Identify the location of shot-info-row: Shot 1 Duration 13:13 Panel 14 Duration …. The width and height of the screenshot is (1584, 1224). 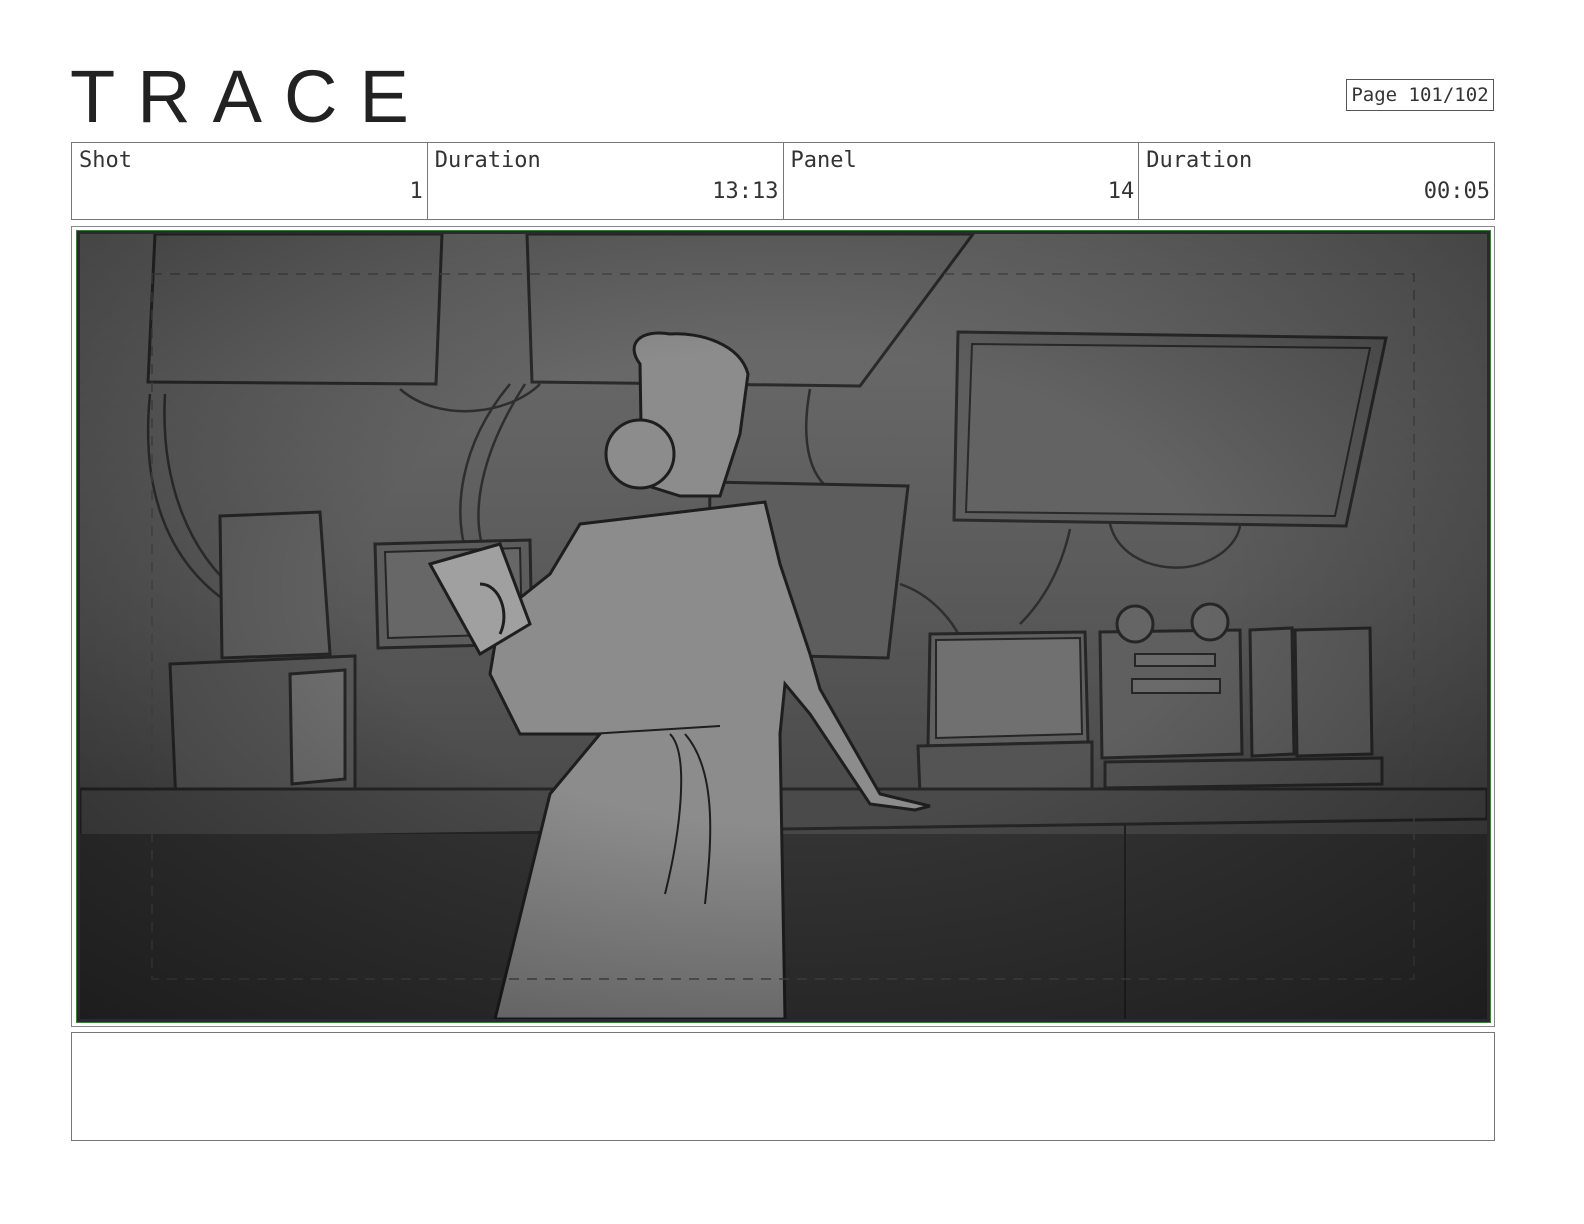
(783, 181).